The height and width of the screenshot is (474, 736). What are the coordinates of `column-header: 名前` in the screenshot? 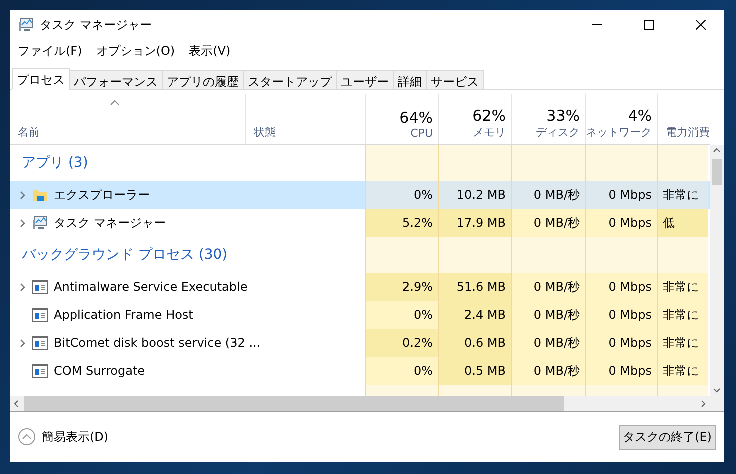 It's located at (29, 132).